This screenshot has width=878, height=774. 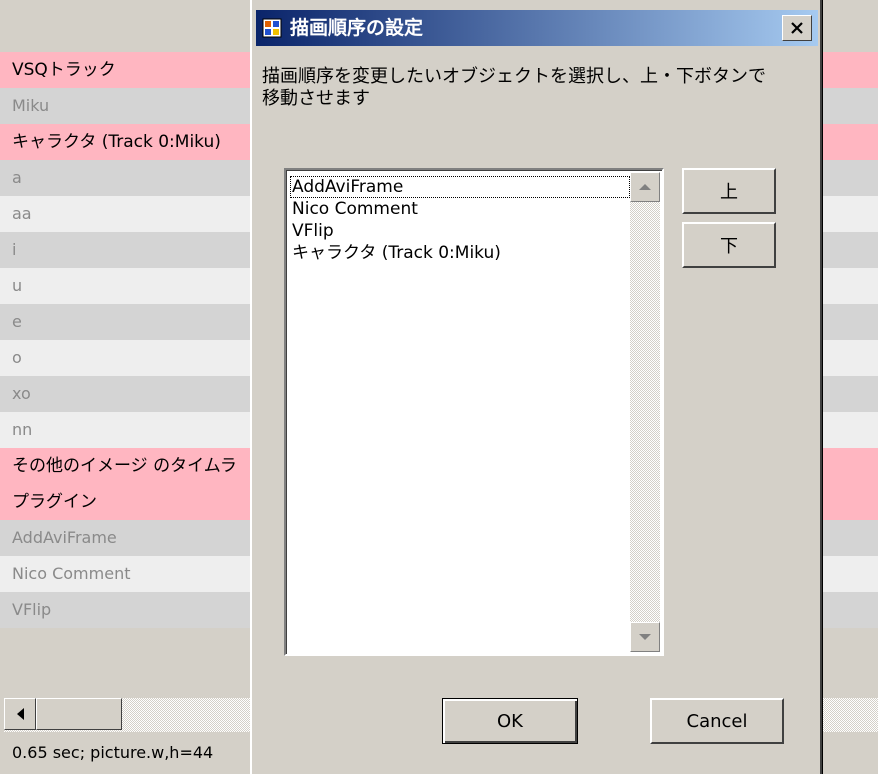 I want to click on listbox-item: VFlip, so click(x=460, y=231).